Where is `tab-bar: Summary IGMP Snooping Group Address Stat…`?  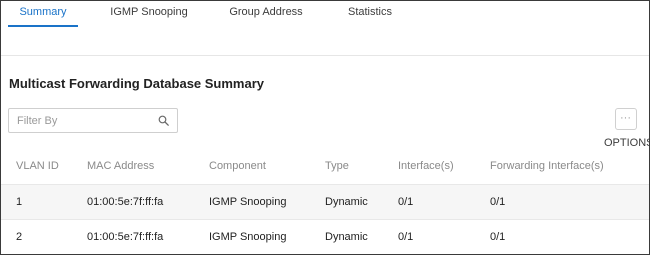
tab-bar: Summary IGMP Snooping Group Address Stat… is located at coordinates (325, 14).